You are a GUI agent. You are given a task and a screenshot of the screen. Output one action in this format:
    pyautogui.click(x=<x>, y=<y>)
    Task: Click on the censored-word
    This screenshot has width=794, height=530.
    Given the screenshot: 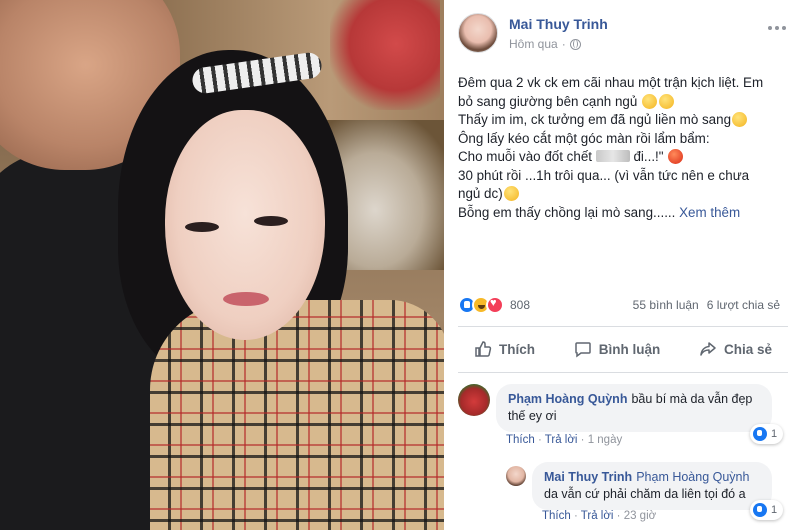 What is the action you would take?
    pyautogui.click(x=612, y=156)
    